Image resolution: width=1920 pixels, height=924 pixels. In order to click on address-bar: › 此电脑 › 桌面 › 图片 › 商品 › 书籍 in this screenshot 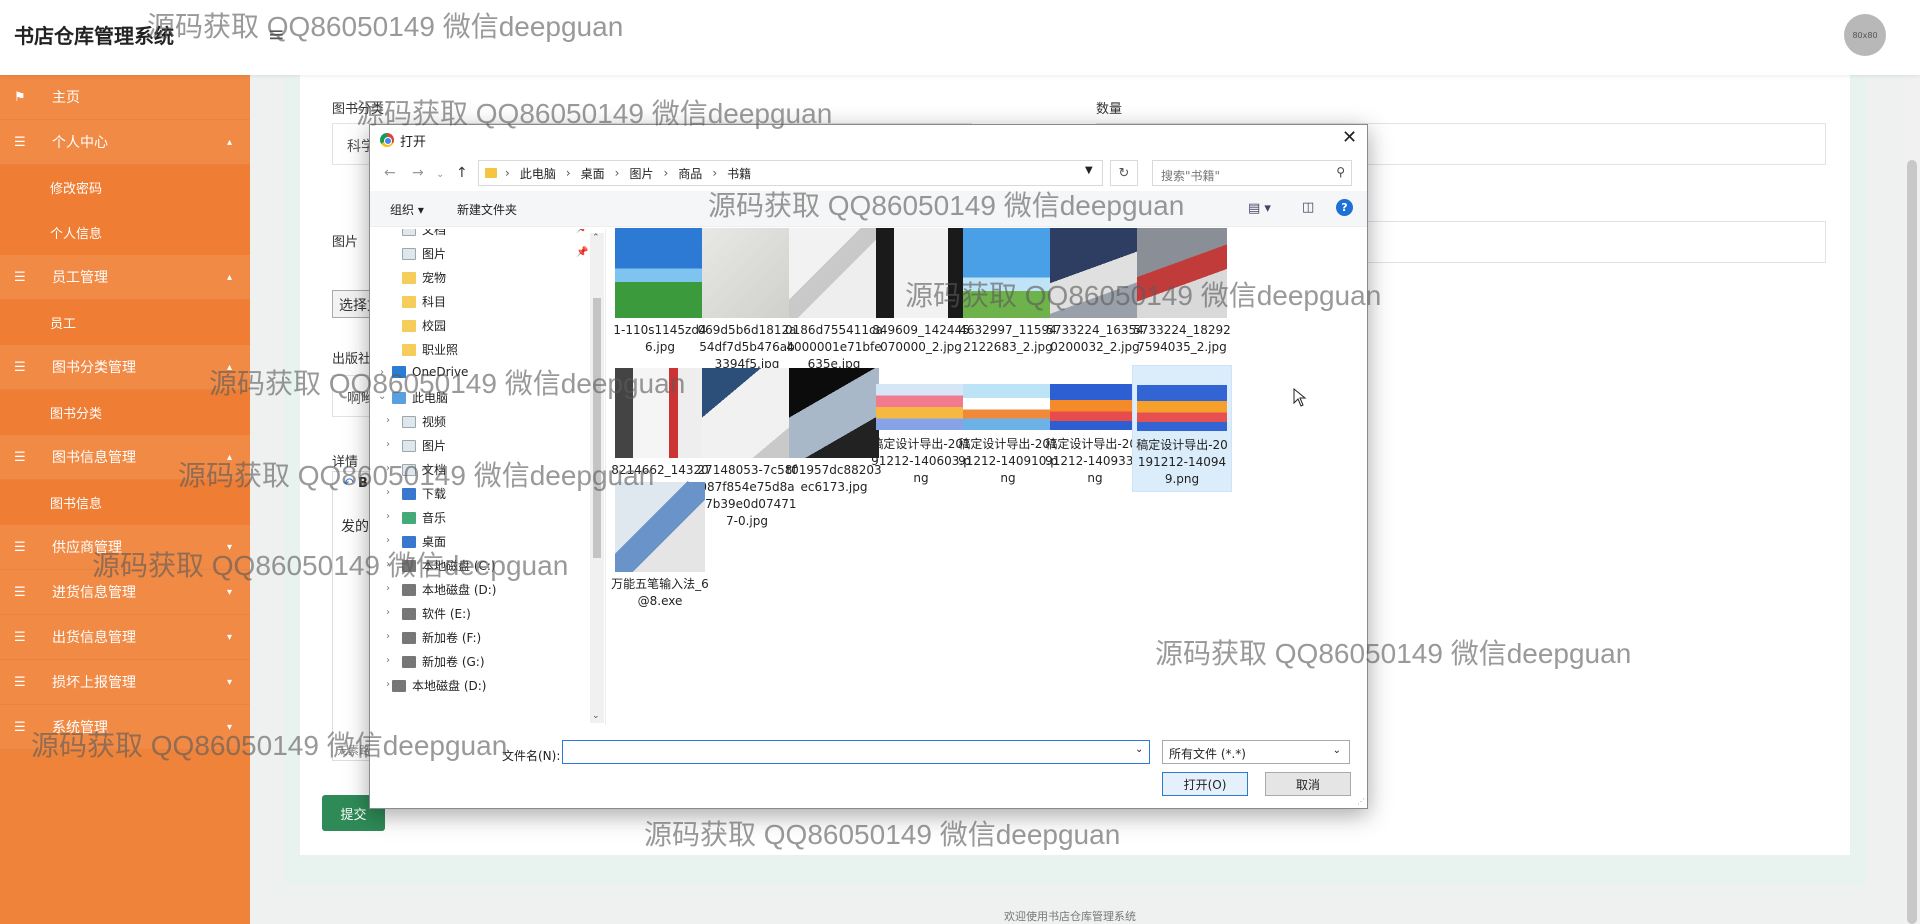, I will do `click(790, 173)`.